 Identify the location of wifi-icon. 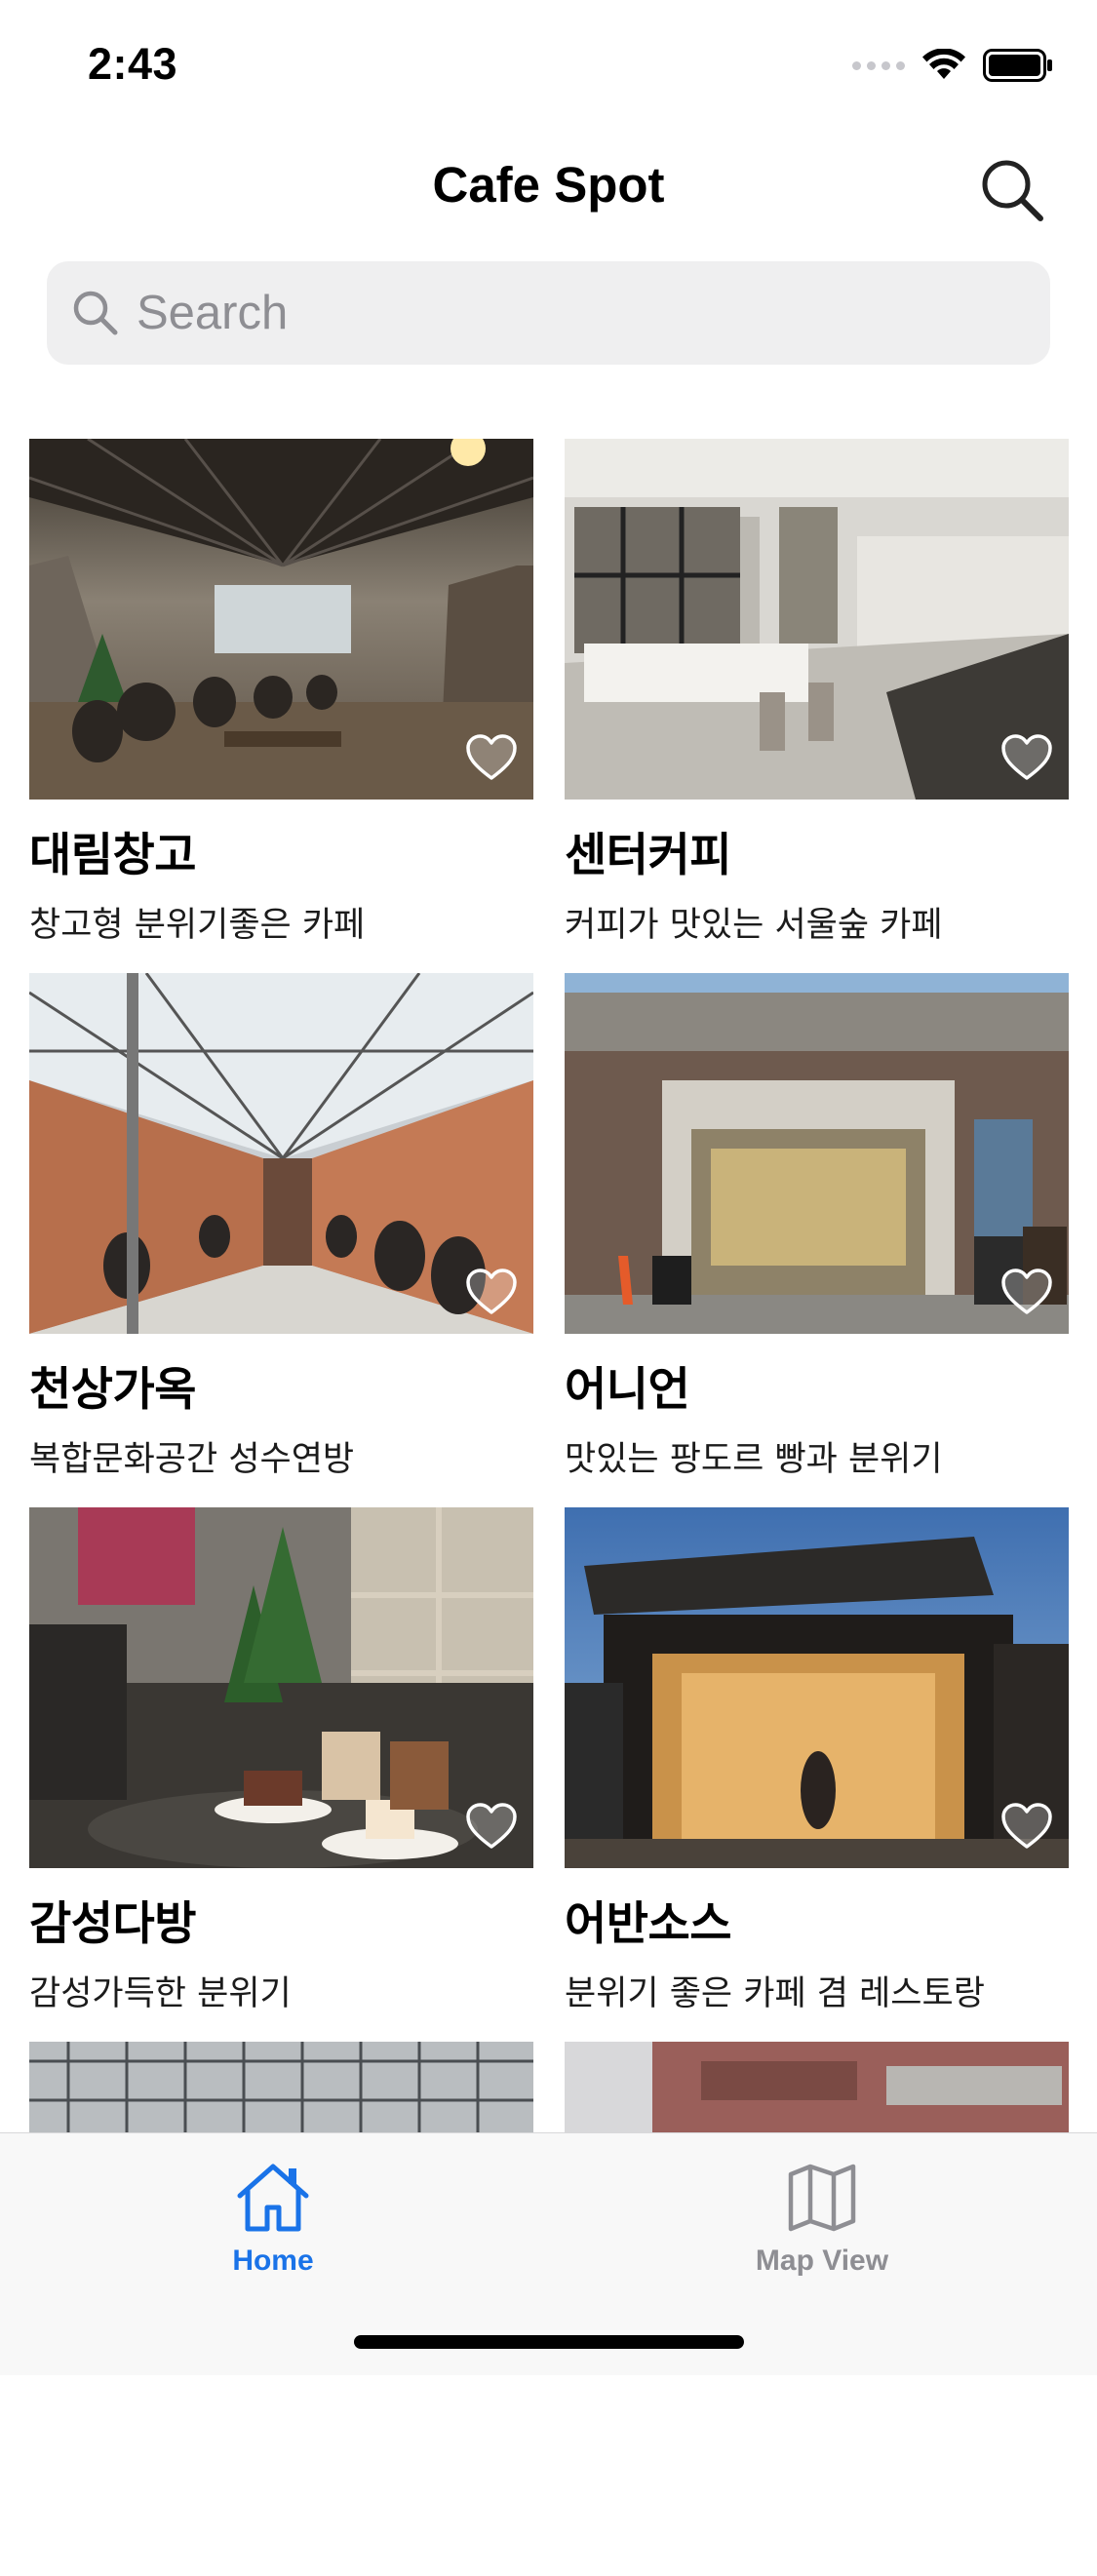
(943, 64).